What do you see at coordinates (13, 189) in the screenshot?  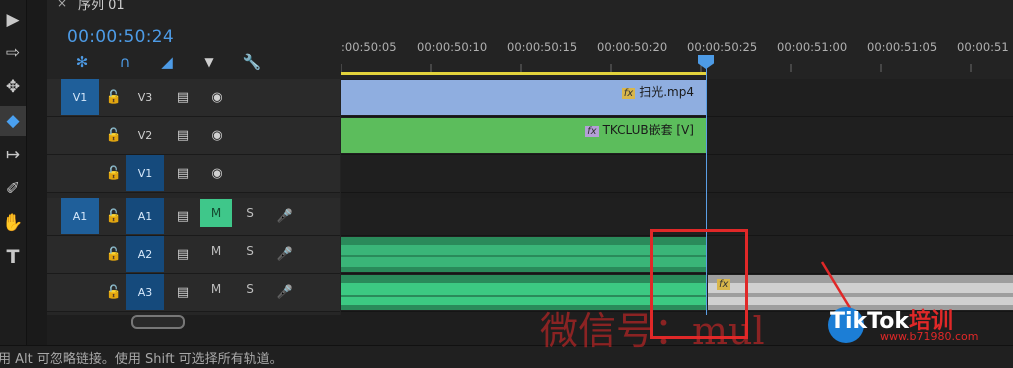 I see `pen-tool-icon: ✐` at bounding box center [13, 189].